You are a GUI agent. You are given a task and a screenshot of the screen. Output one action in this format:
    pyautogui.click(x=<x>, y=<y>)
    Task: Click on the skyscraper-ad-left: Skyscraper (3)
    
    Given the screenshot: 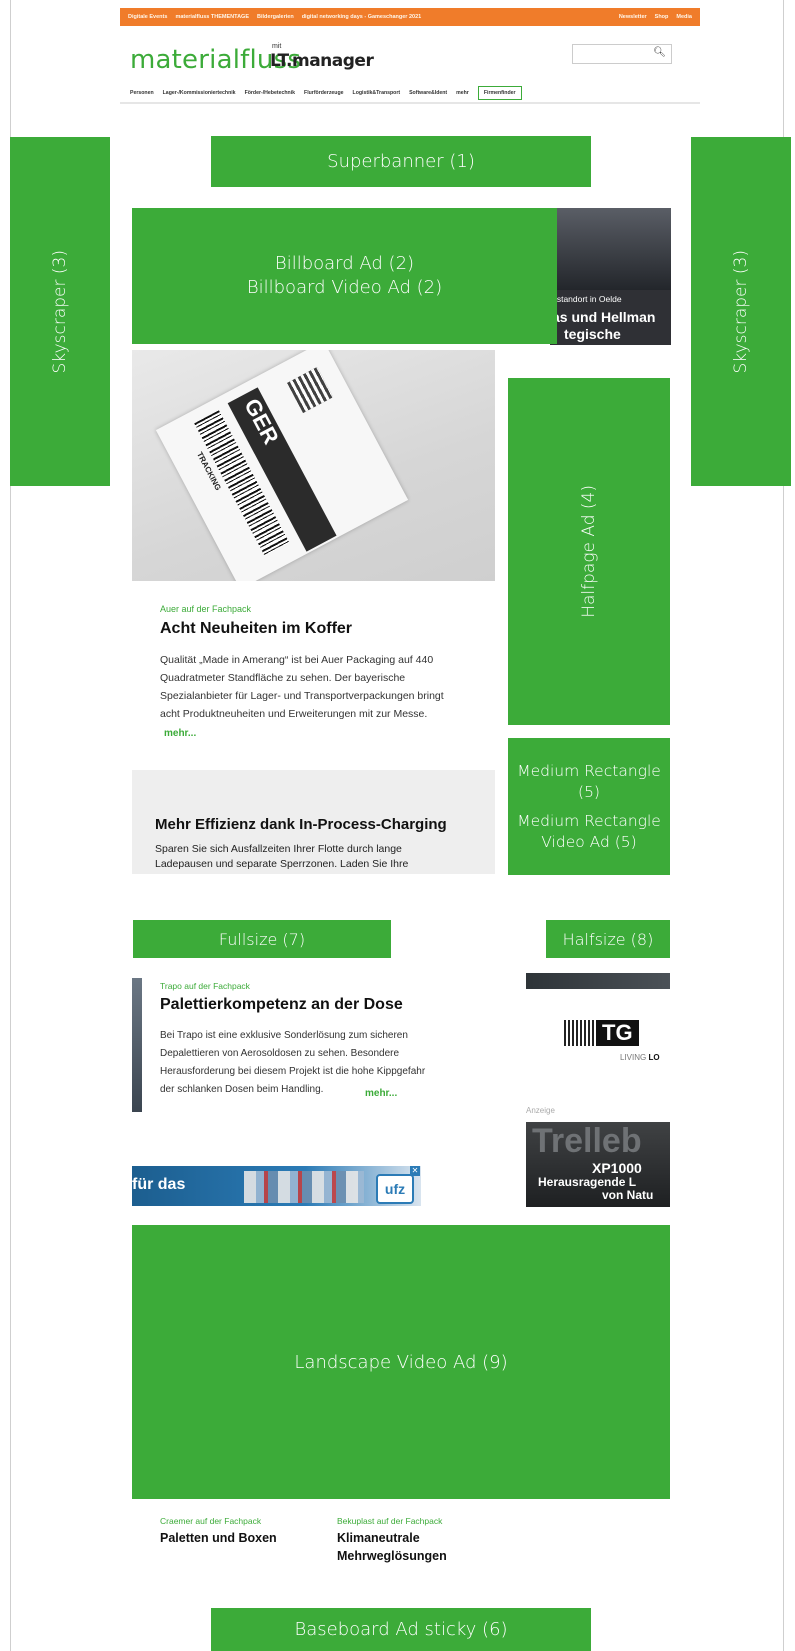 What is the action you would take?
    pyautogui.click(x=60, y=311)
    